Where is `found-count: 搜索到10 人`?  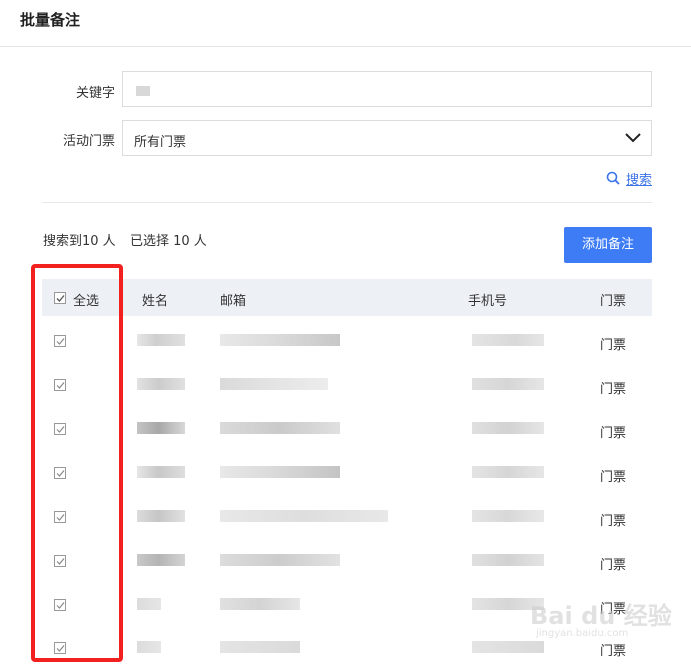 found-count: 搜索到10 人 is located at coordinates (79, 241).